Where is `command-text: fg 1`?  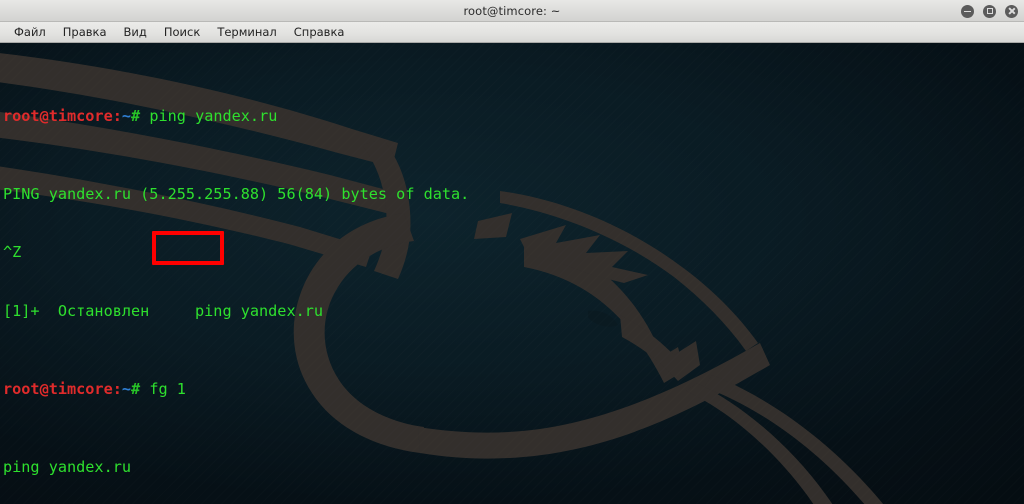
command-text: fg 1 is located at coordinates (163, 388).